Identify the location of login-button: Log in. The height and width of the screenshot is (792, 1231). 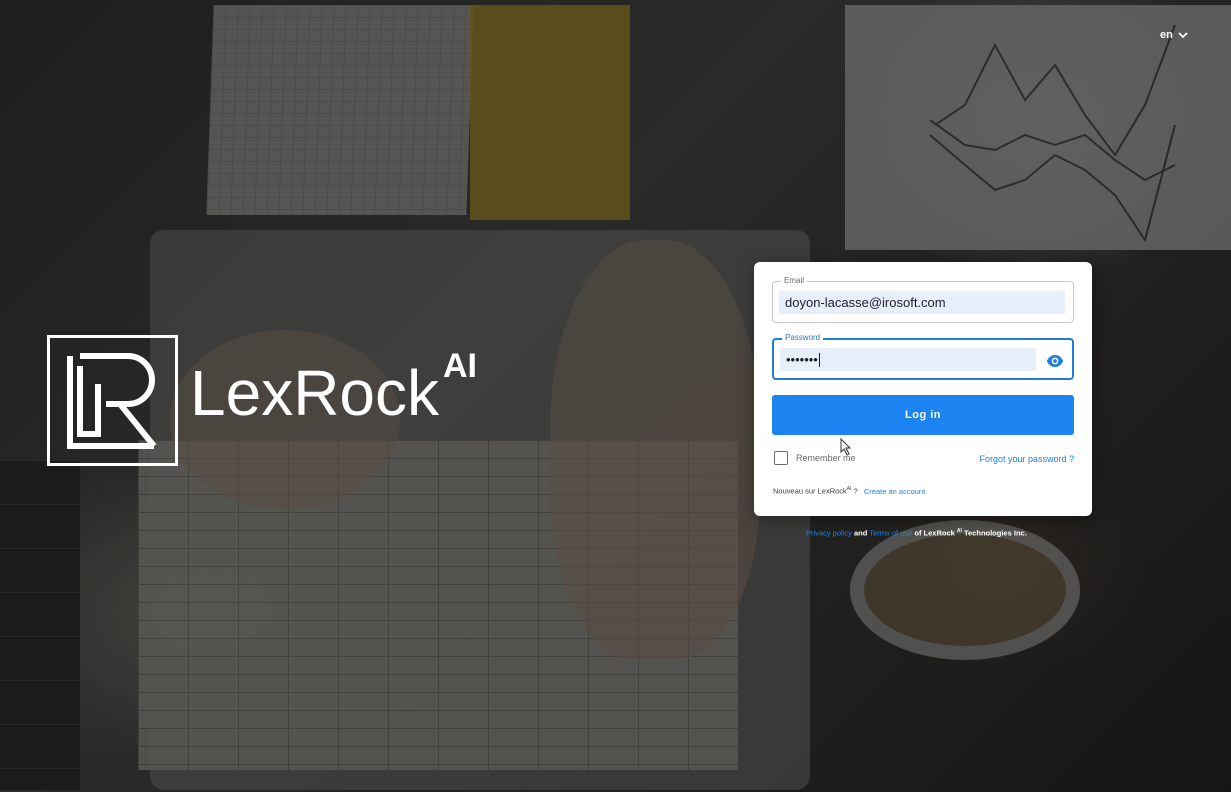
(923, 415).